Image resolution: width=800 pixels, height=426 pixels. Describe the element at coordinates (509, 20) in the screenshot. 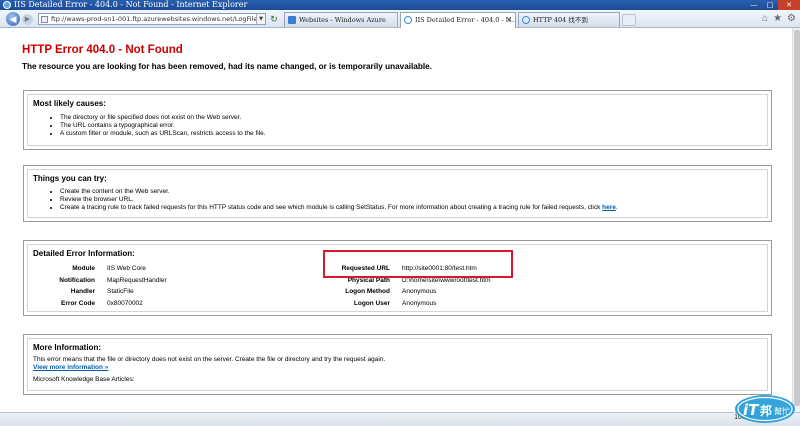

I see `tab-close-icon: ✕` at that location.